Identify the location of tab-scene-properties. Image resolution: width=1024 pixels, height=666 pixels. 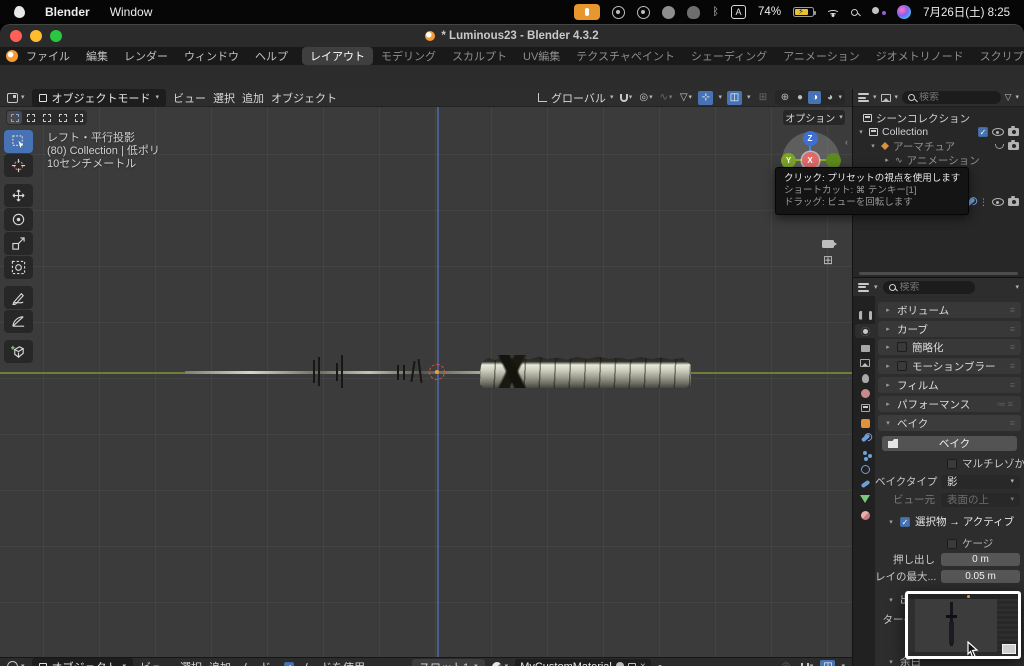
(865, 378).